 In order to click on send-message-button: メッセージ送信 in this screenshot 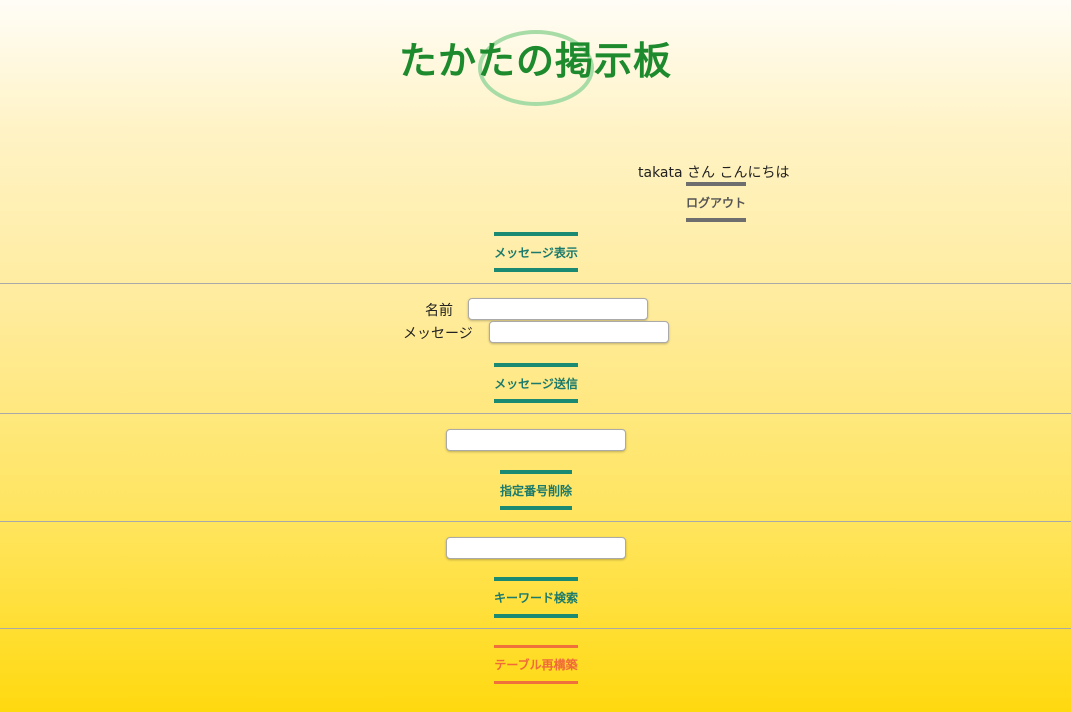, I will do `click(536, 383)`.